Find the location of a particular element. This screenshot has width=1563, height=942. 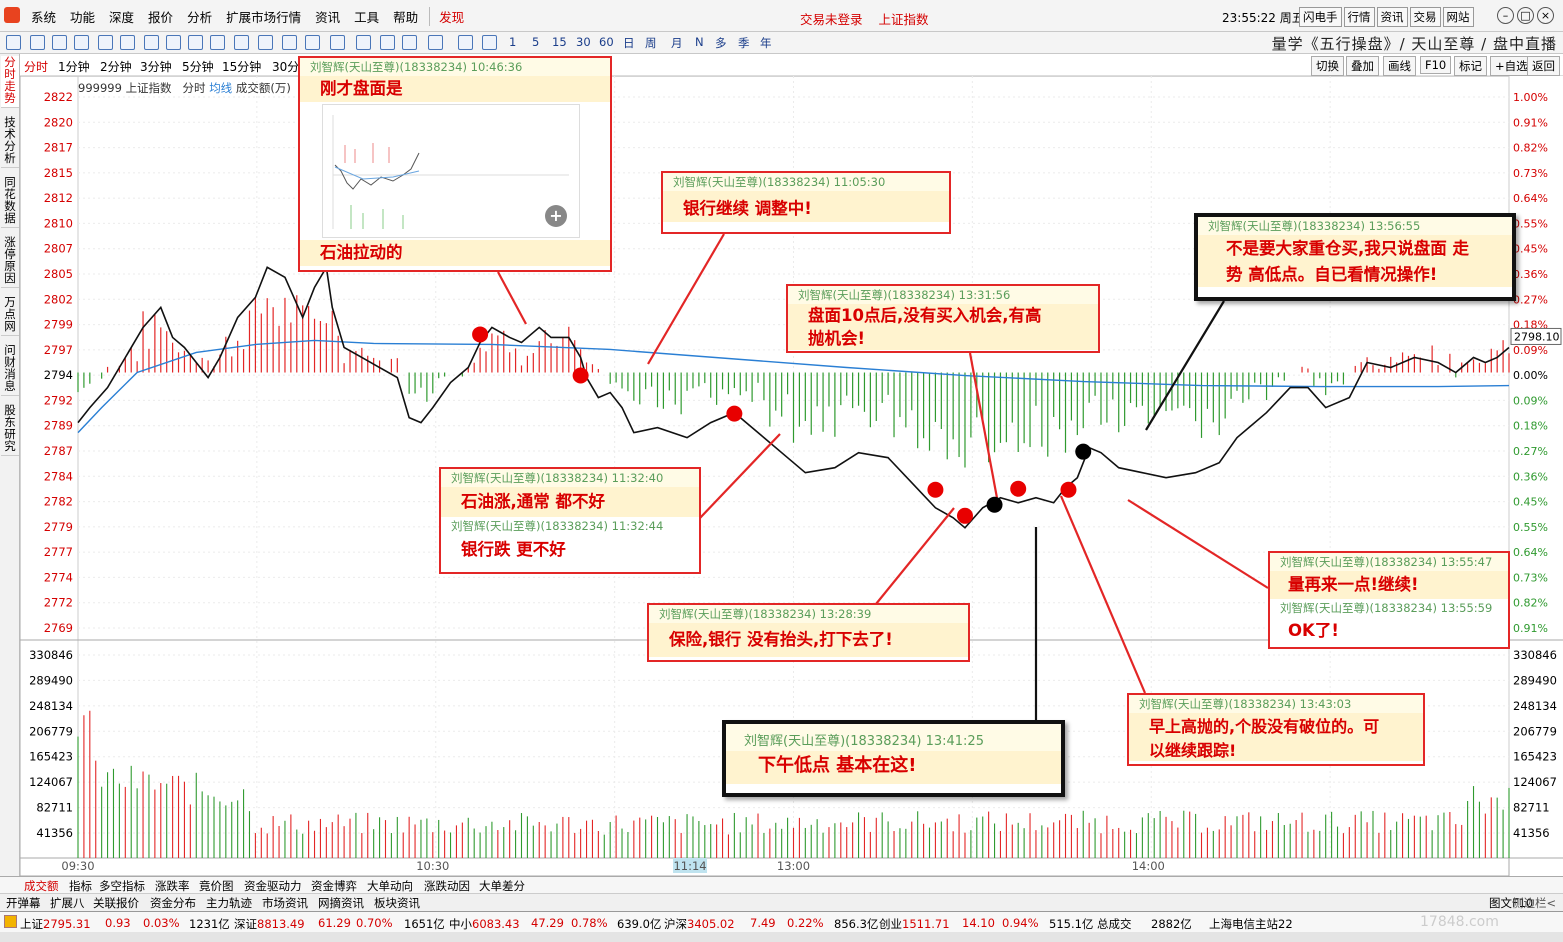

chart3-icon is located at coordinates (387, 42).